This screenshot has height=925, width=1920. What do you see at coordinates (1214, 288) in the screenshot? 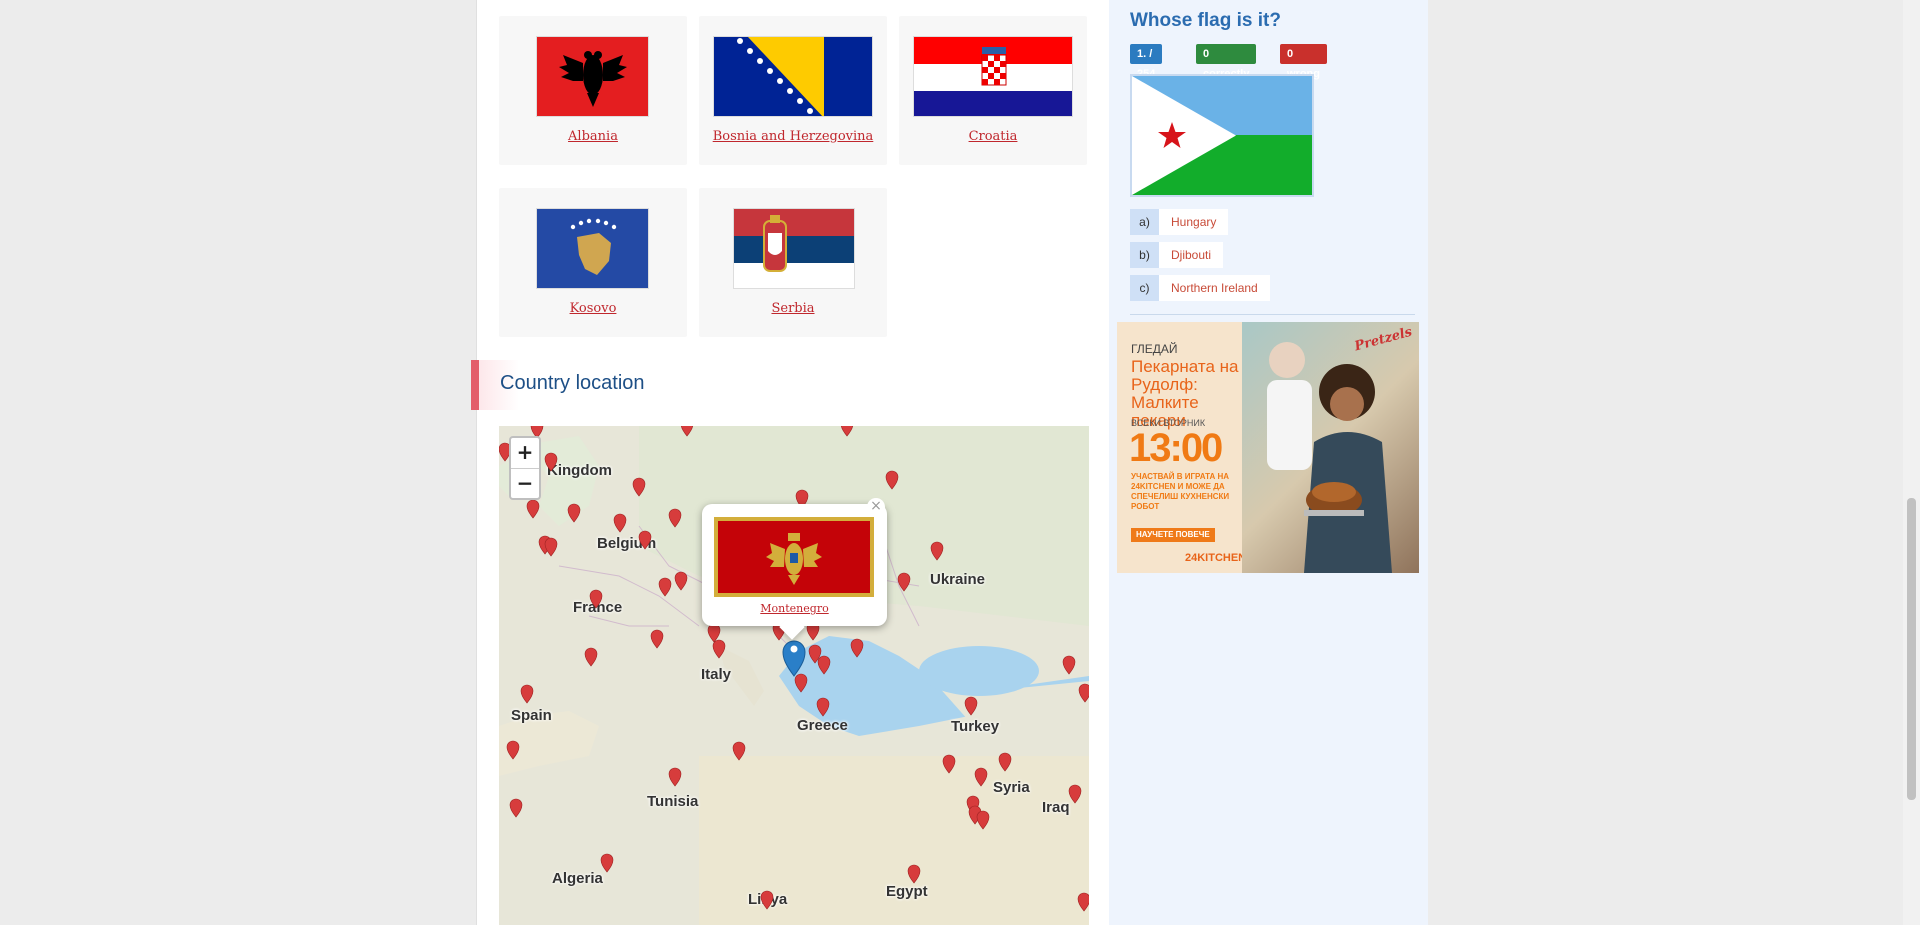
I see `answer-text: Northern Ireland` at bounding box center [1214, 288].